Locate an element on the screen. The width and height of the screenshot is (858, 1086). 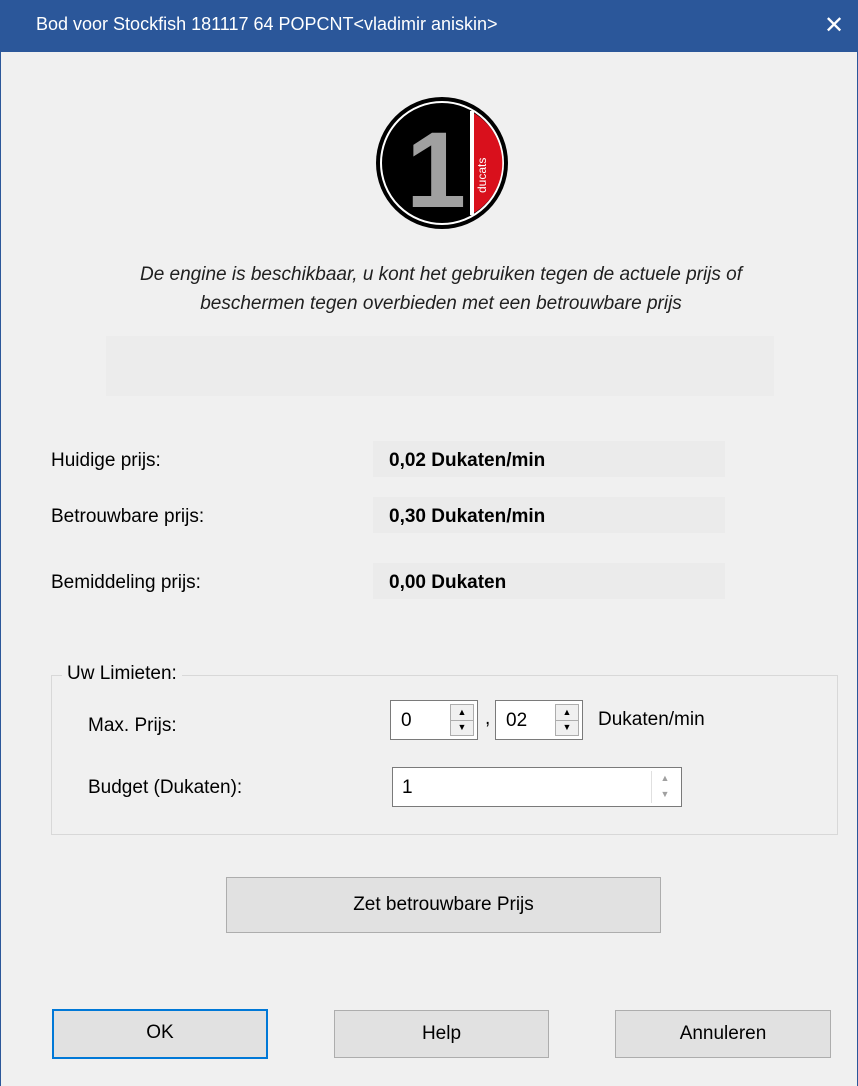
limits-group-title: Uw Limieten: is located at coordinates (122, 674).